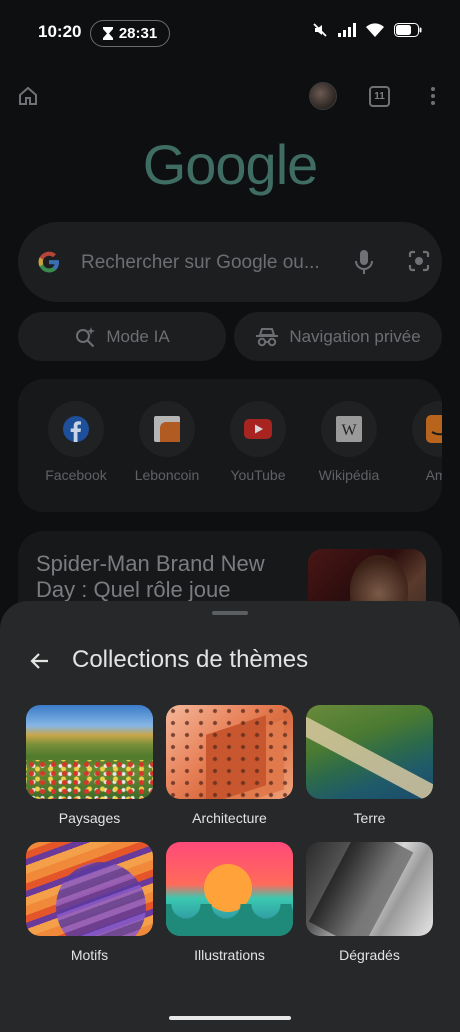  I want to click on shortcut-label: Leboncoin, so click(167, 475).